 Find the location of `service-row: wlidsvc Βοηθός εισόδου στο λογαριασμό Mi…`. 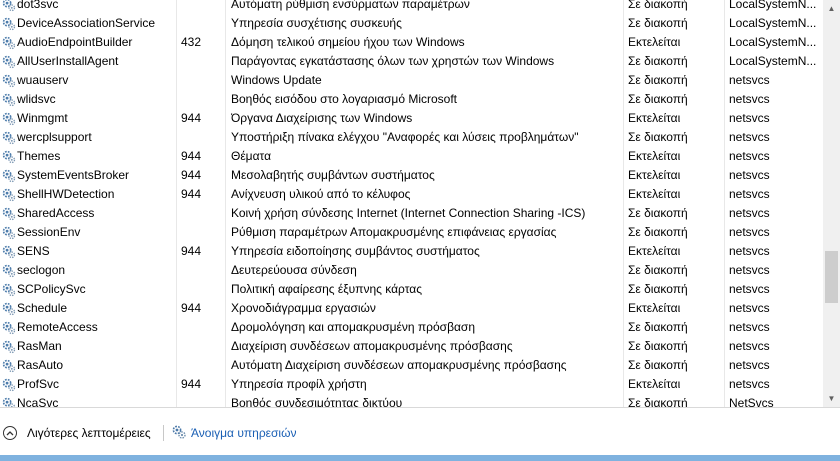

service-row: wlidsvc Βοηθός εισόδου στο λογαριασμό Mi… is located at coordinates (411, 99).